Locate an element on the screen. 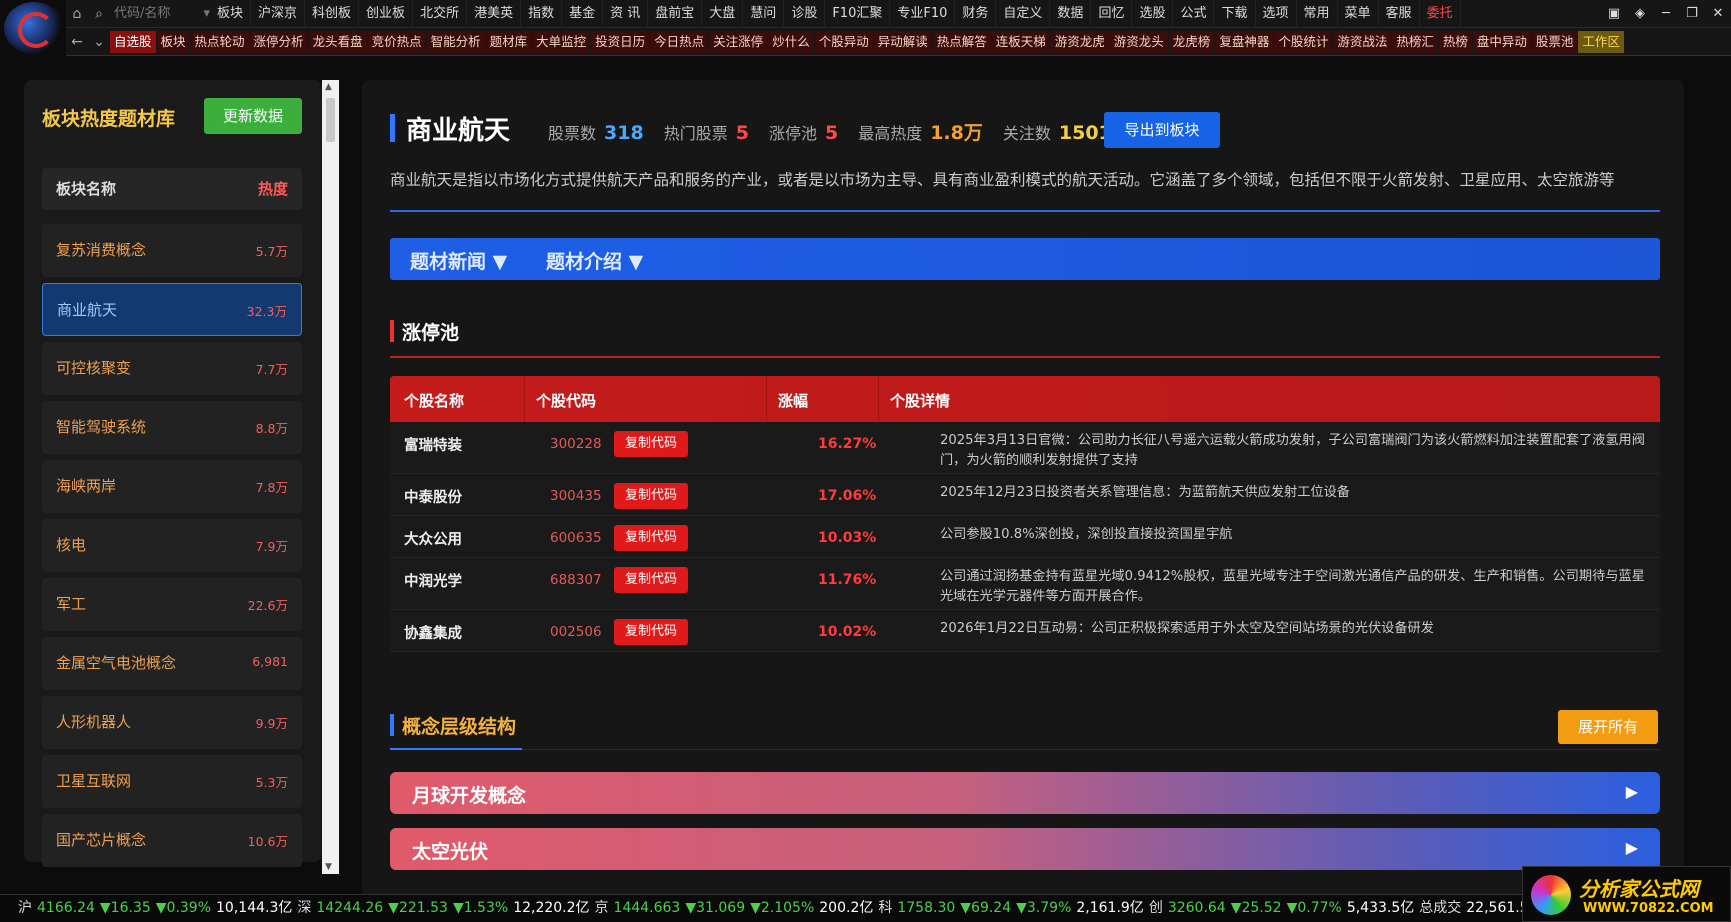  restore-icon: ▣ is located at coordinates (1614, 13).